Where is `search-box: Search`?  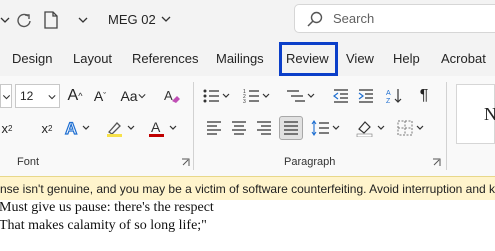 search-box: Search is located at coordinates (394, 18).